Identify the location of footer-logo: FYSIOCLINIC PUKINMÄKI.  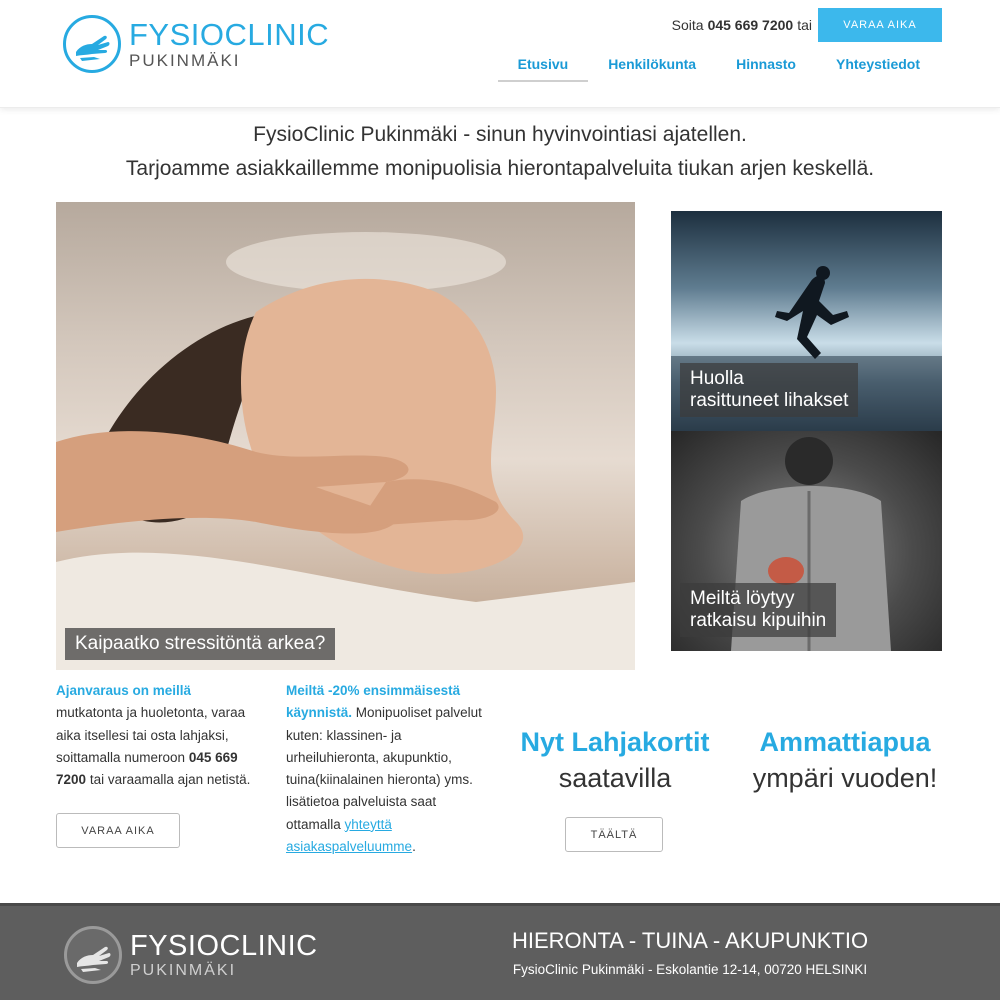
(191, 955).